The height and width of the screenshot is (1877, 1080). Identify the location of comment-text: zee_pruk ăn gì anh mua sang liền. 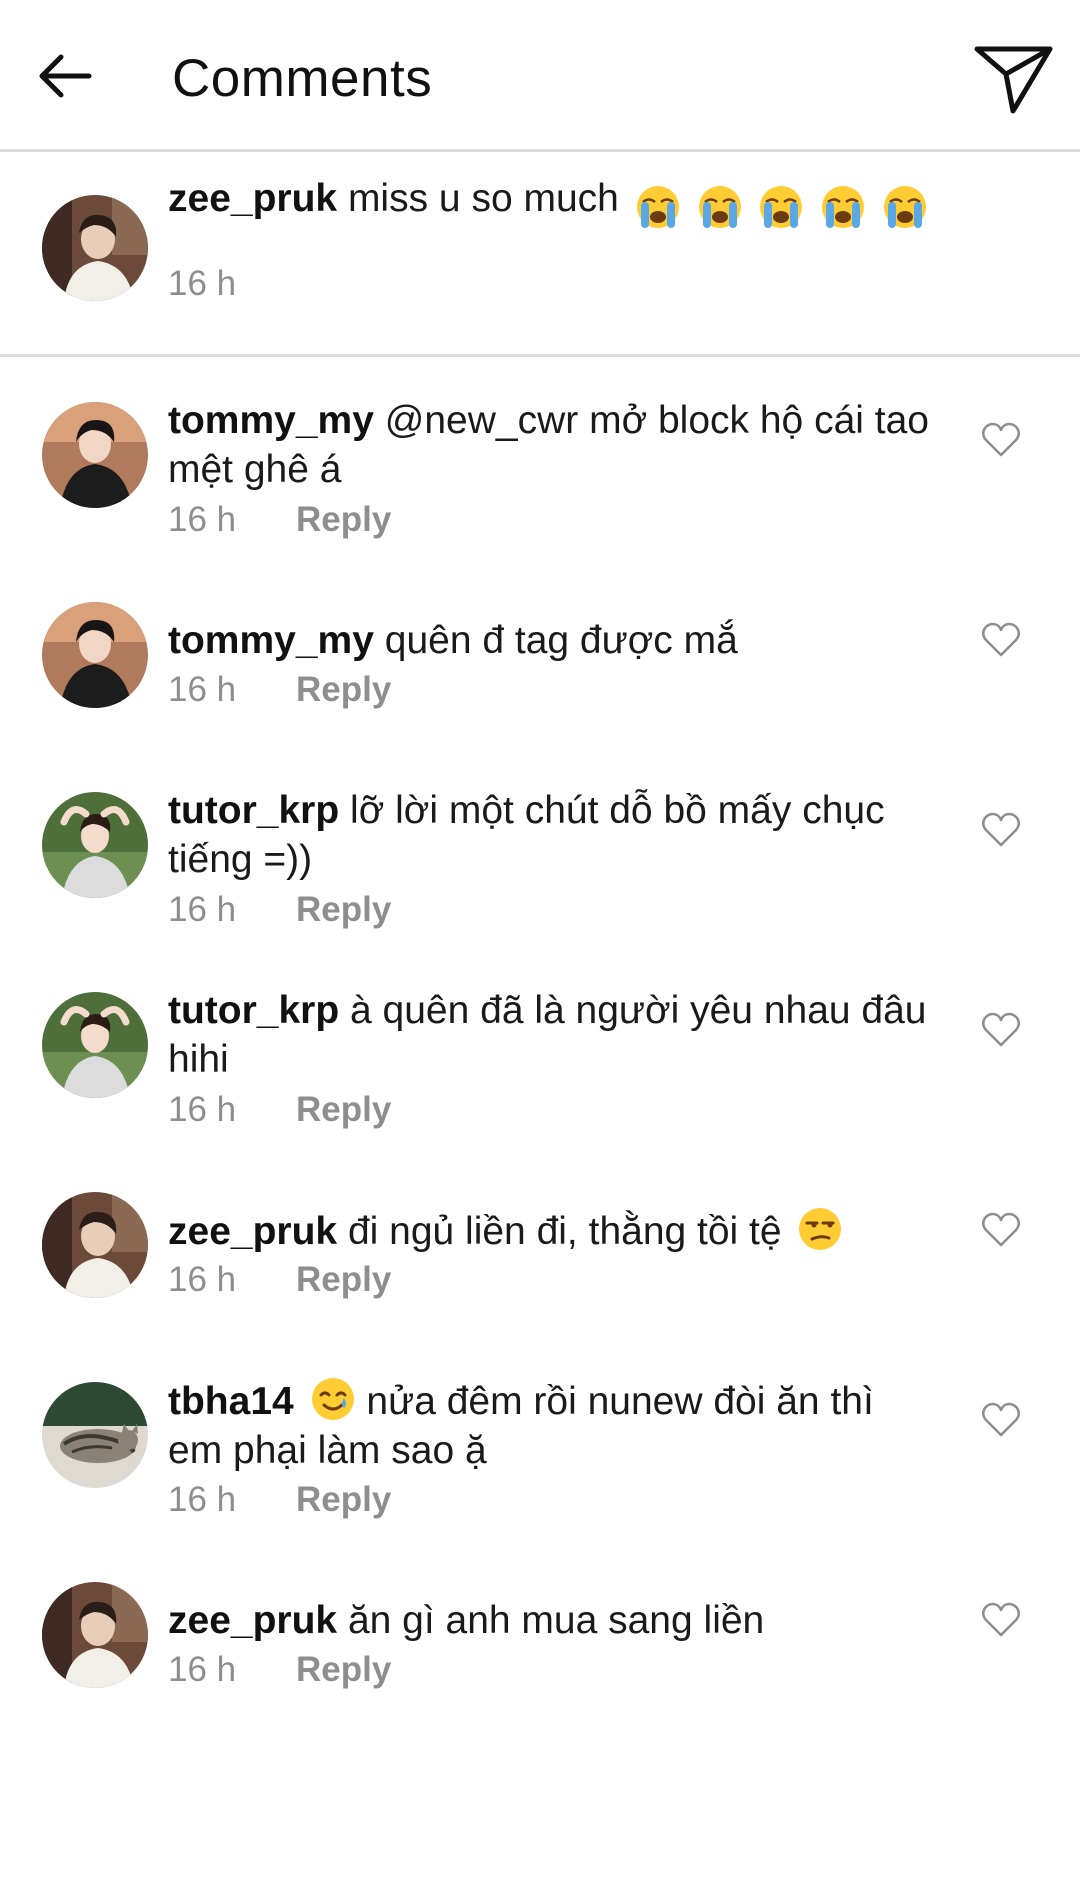
(553, 1620).